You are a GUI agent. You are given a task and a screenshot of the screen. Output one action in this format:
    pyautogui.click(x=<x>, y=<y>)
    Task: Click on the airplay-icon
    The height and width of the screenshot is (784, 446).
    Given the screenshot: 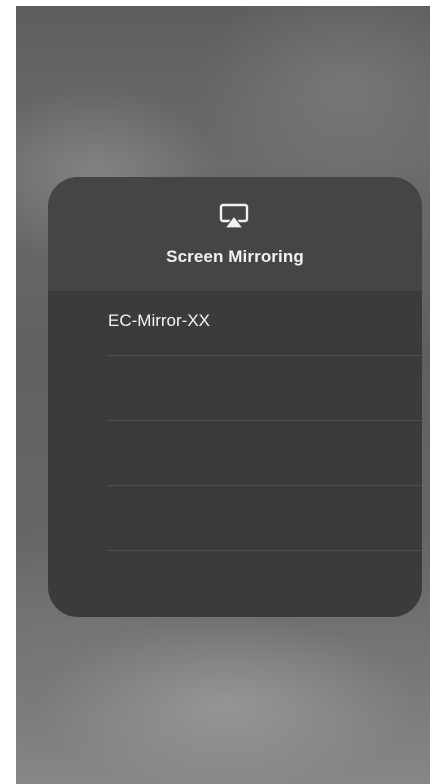 What is the action you would take?
    pyautogui.click(x=234, y=216)
    